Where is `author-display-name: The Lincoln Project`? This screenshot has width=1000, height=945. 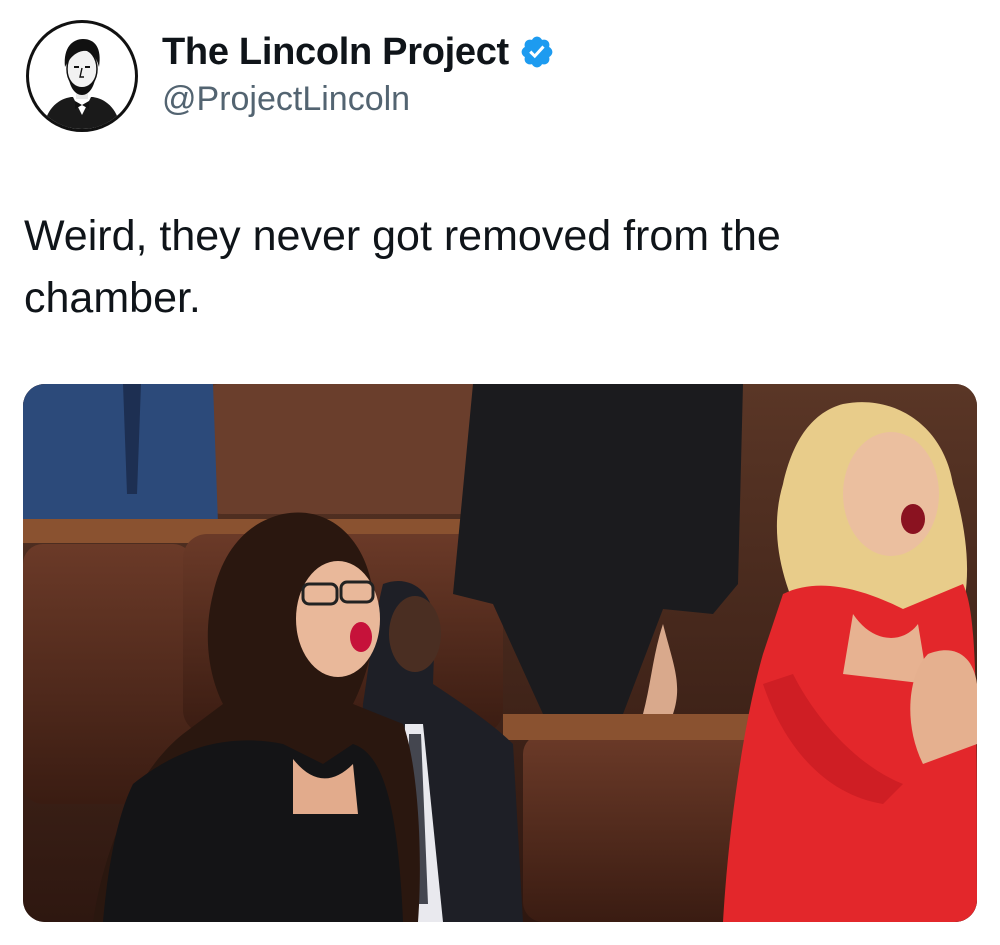 author-display-name: The Lincoln Project is located at coordinates (335, 52).